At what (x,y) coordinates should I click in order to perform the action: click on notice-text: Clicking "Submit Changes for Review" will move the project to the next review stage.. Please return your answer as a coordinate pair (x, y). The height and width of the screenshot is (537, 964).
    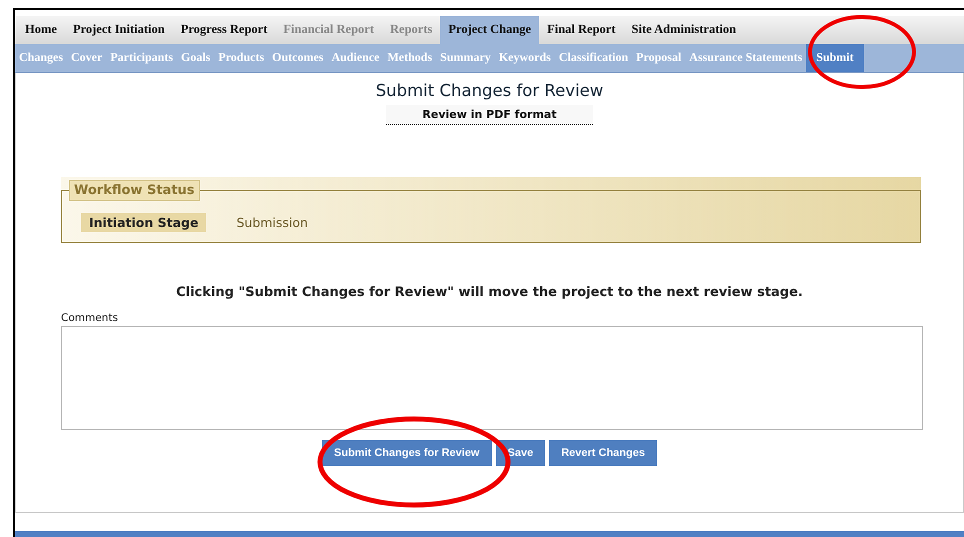
    Looking at the image, I should click on (489, 292).